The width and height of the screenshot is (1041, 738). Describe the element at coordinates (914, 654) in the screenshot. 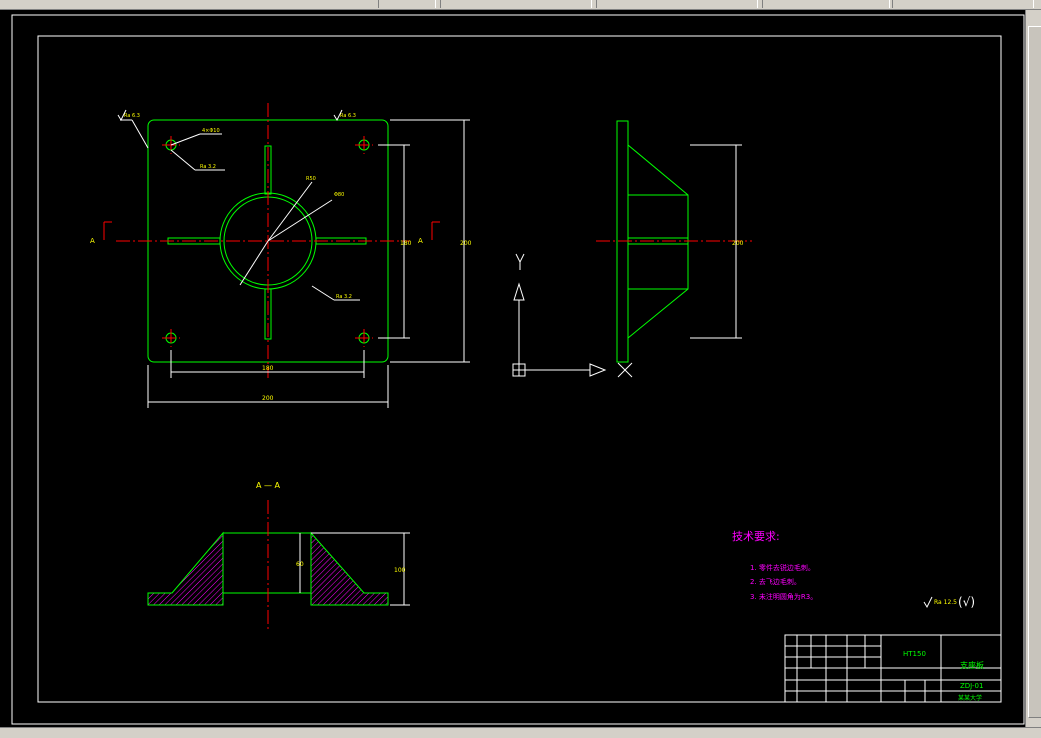

I see `title-material: HT150` at that location.